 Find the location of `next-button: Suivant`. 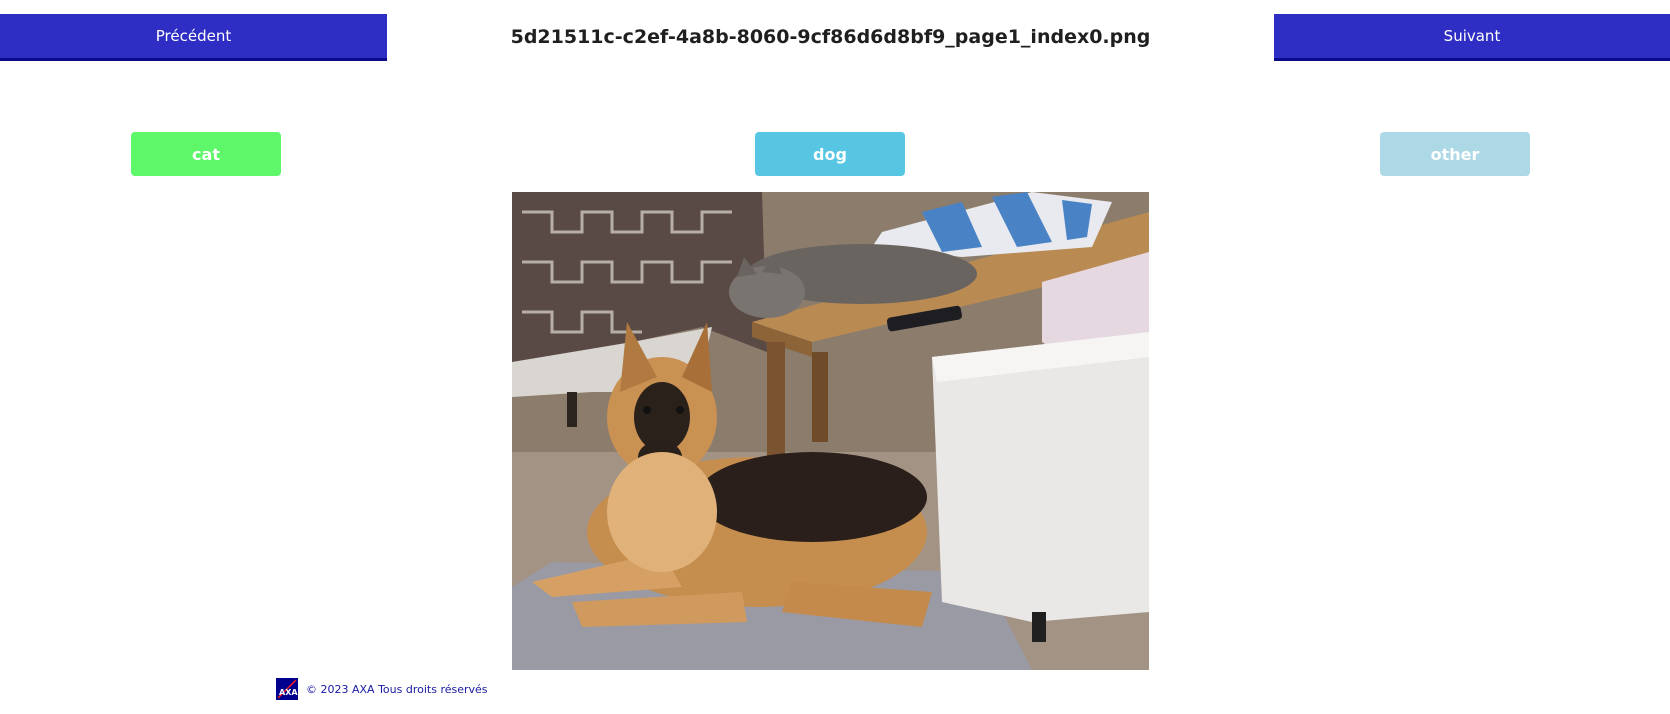

next-button: Suivant is located at coordinates (1472, 37).